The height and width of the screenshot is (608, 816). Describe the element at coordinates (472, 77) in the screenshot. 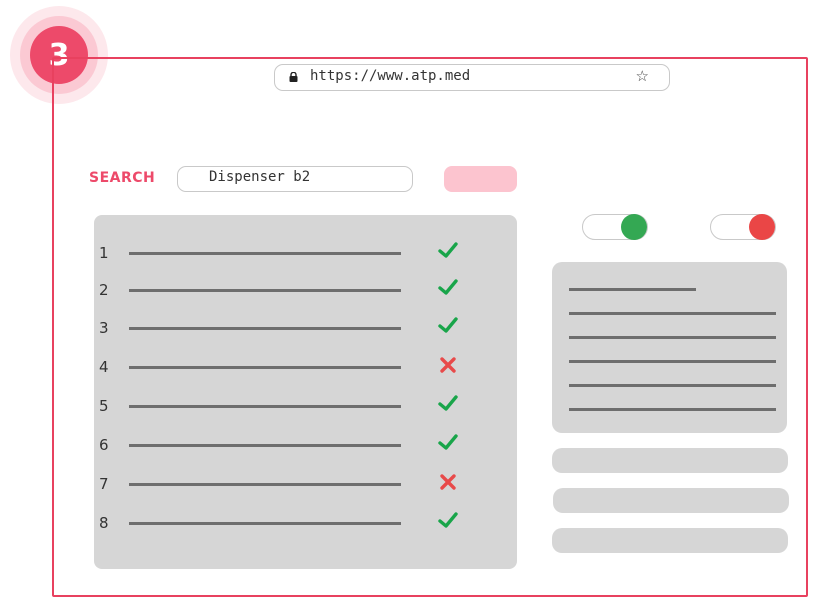

I see `address-bar: https://www.atp.med ☆` at that location.